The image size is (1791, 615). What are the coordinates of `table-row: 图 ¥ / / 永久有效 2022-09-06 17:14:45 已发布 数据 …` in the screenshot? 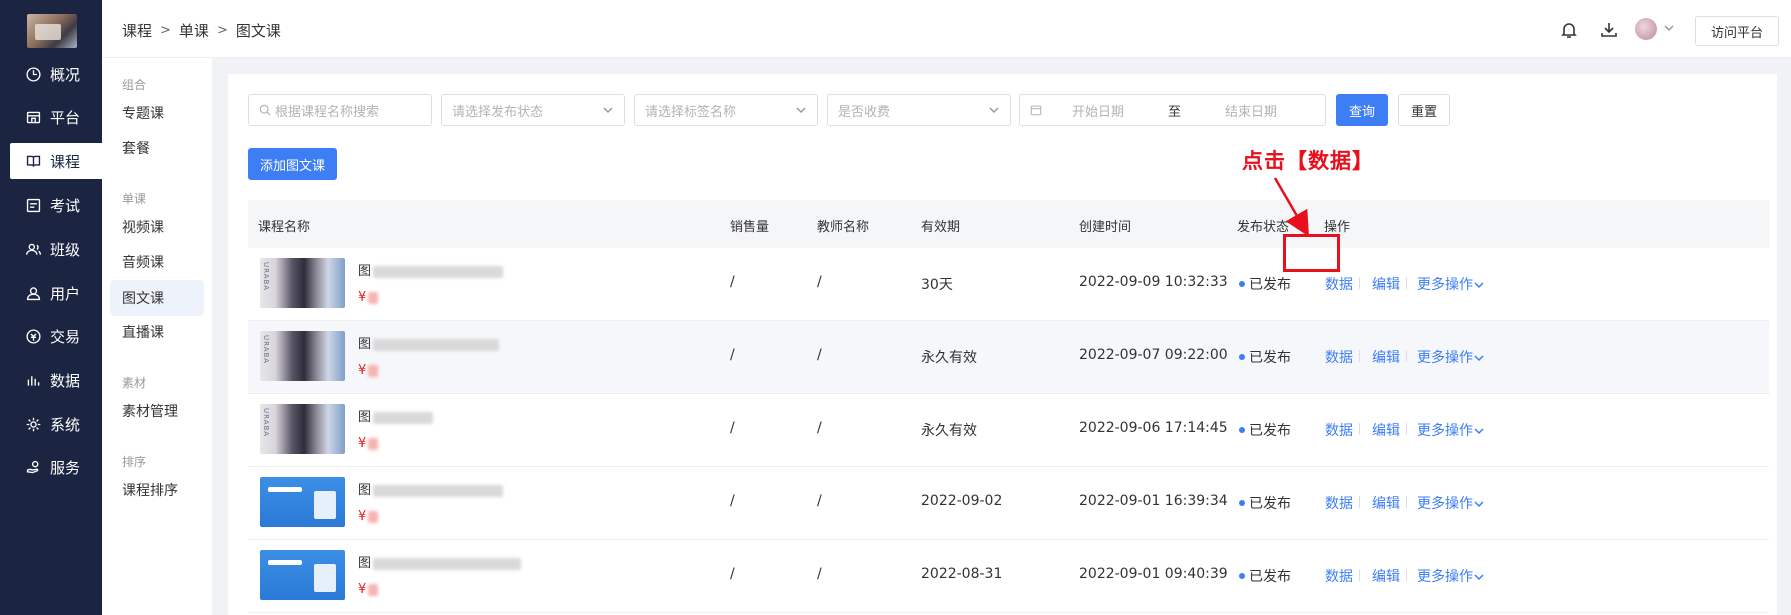 It's located at (1008, 430).